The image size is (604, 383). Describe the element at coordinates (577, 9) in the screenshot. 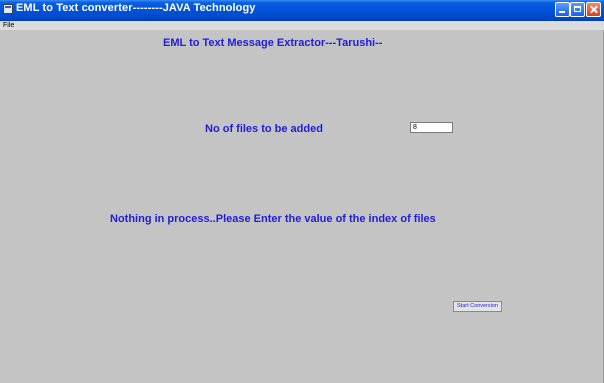

I see `maximize-icon` at that location.